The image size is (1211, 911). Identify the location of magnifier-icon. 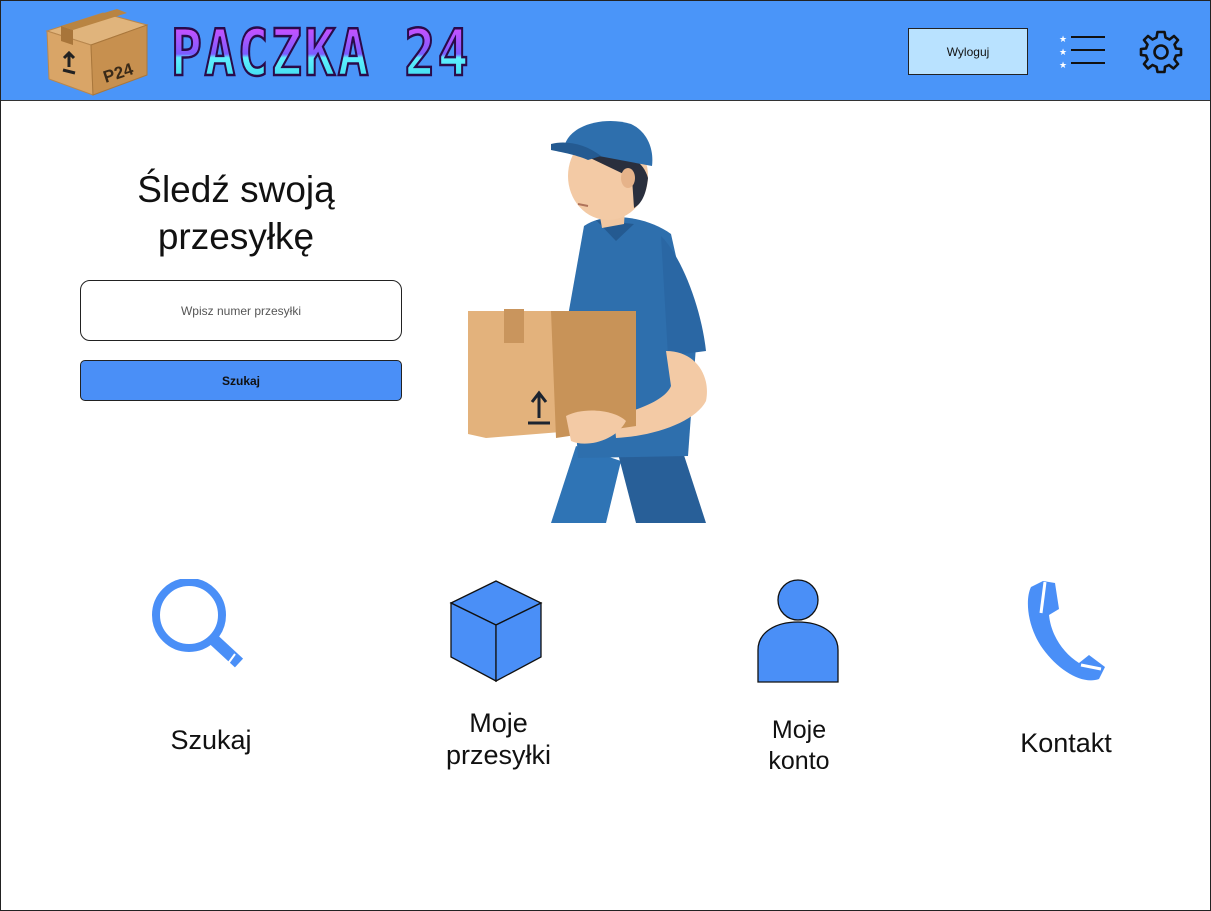
(204, 626).